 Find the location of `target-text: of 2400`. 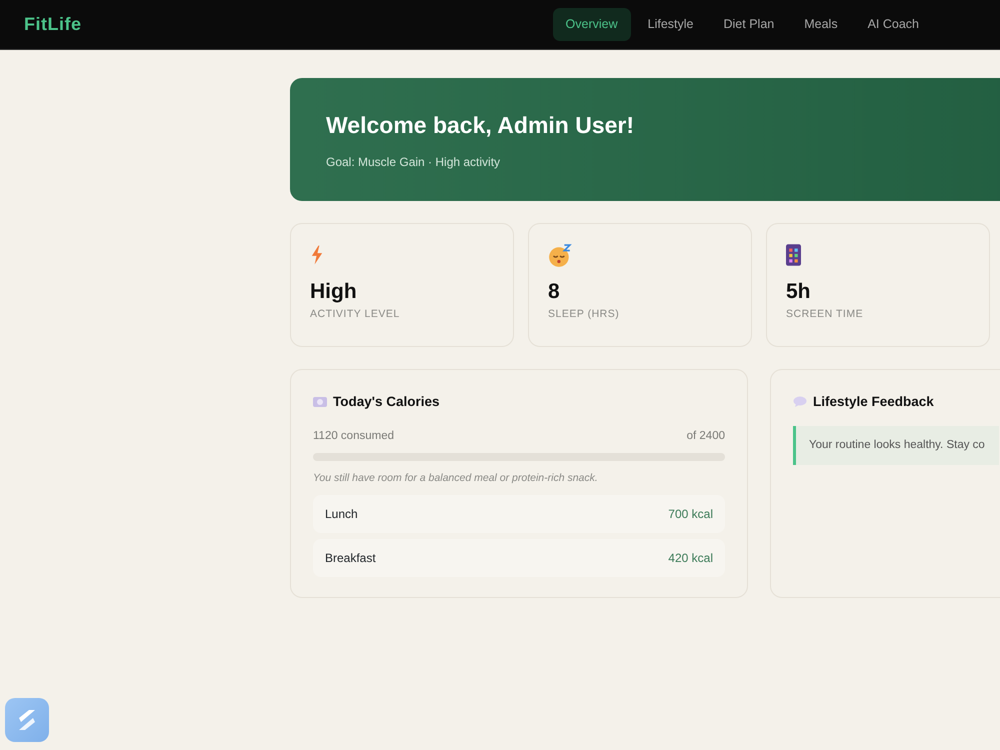

target-text: of 2400 is located at coordinates (705, 436).